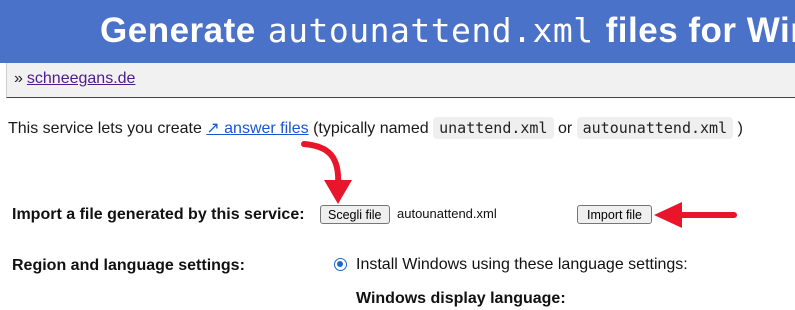 The width and height of the screenshot is (795, 310). Describe the element at coordinates (430, 30) in the screenshot. I see `title-filename: autounattend.xml` at that location.